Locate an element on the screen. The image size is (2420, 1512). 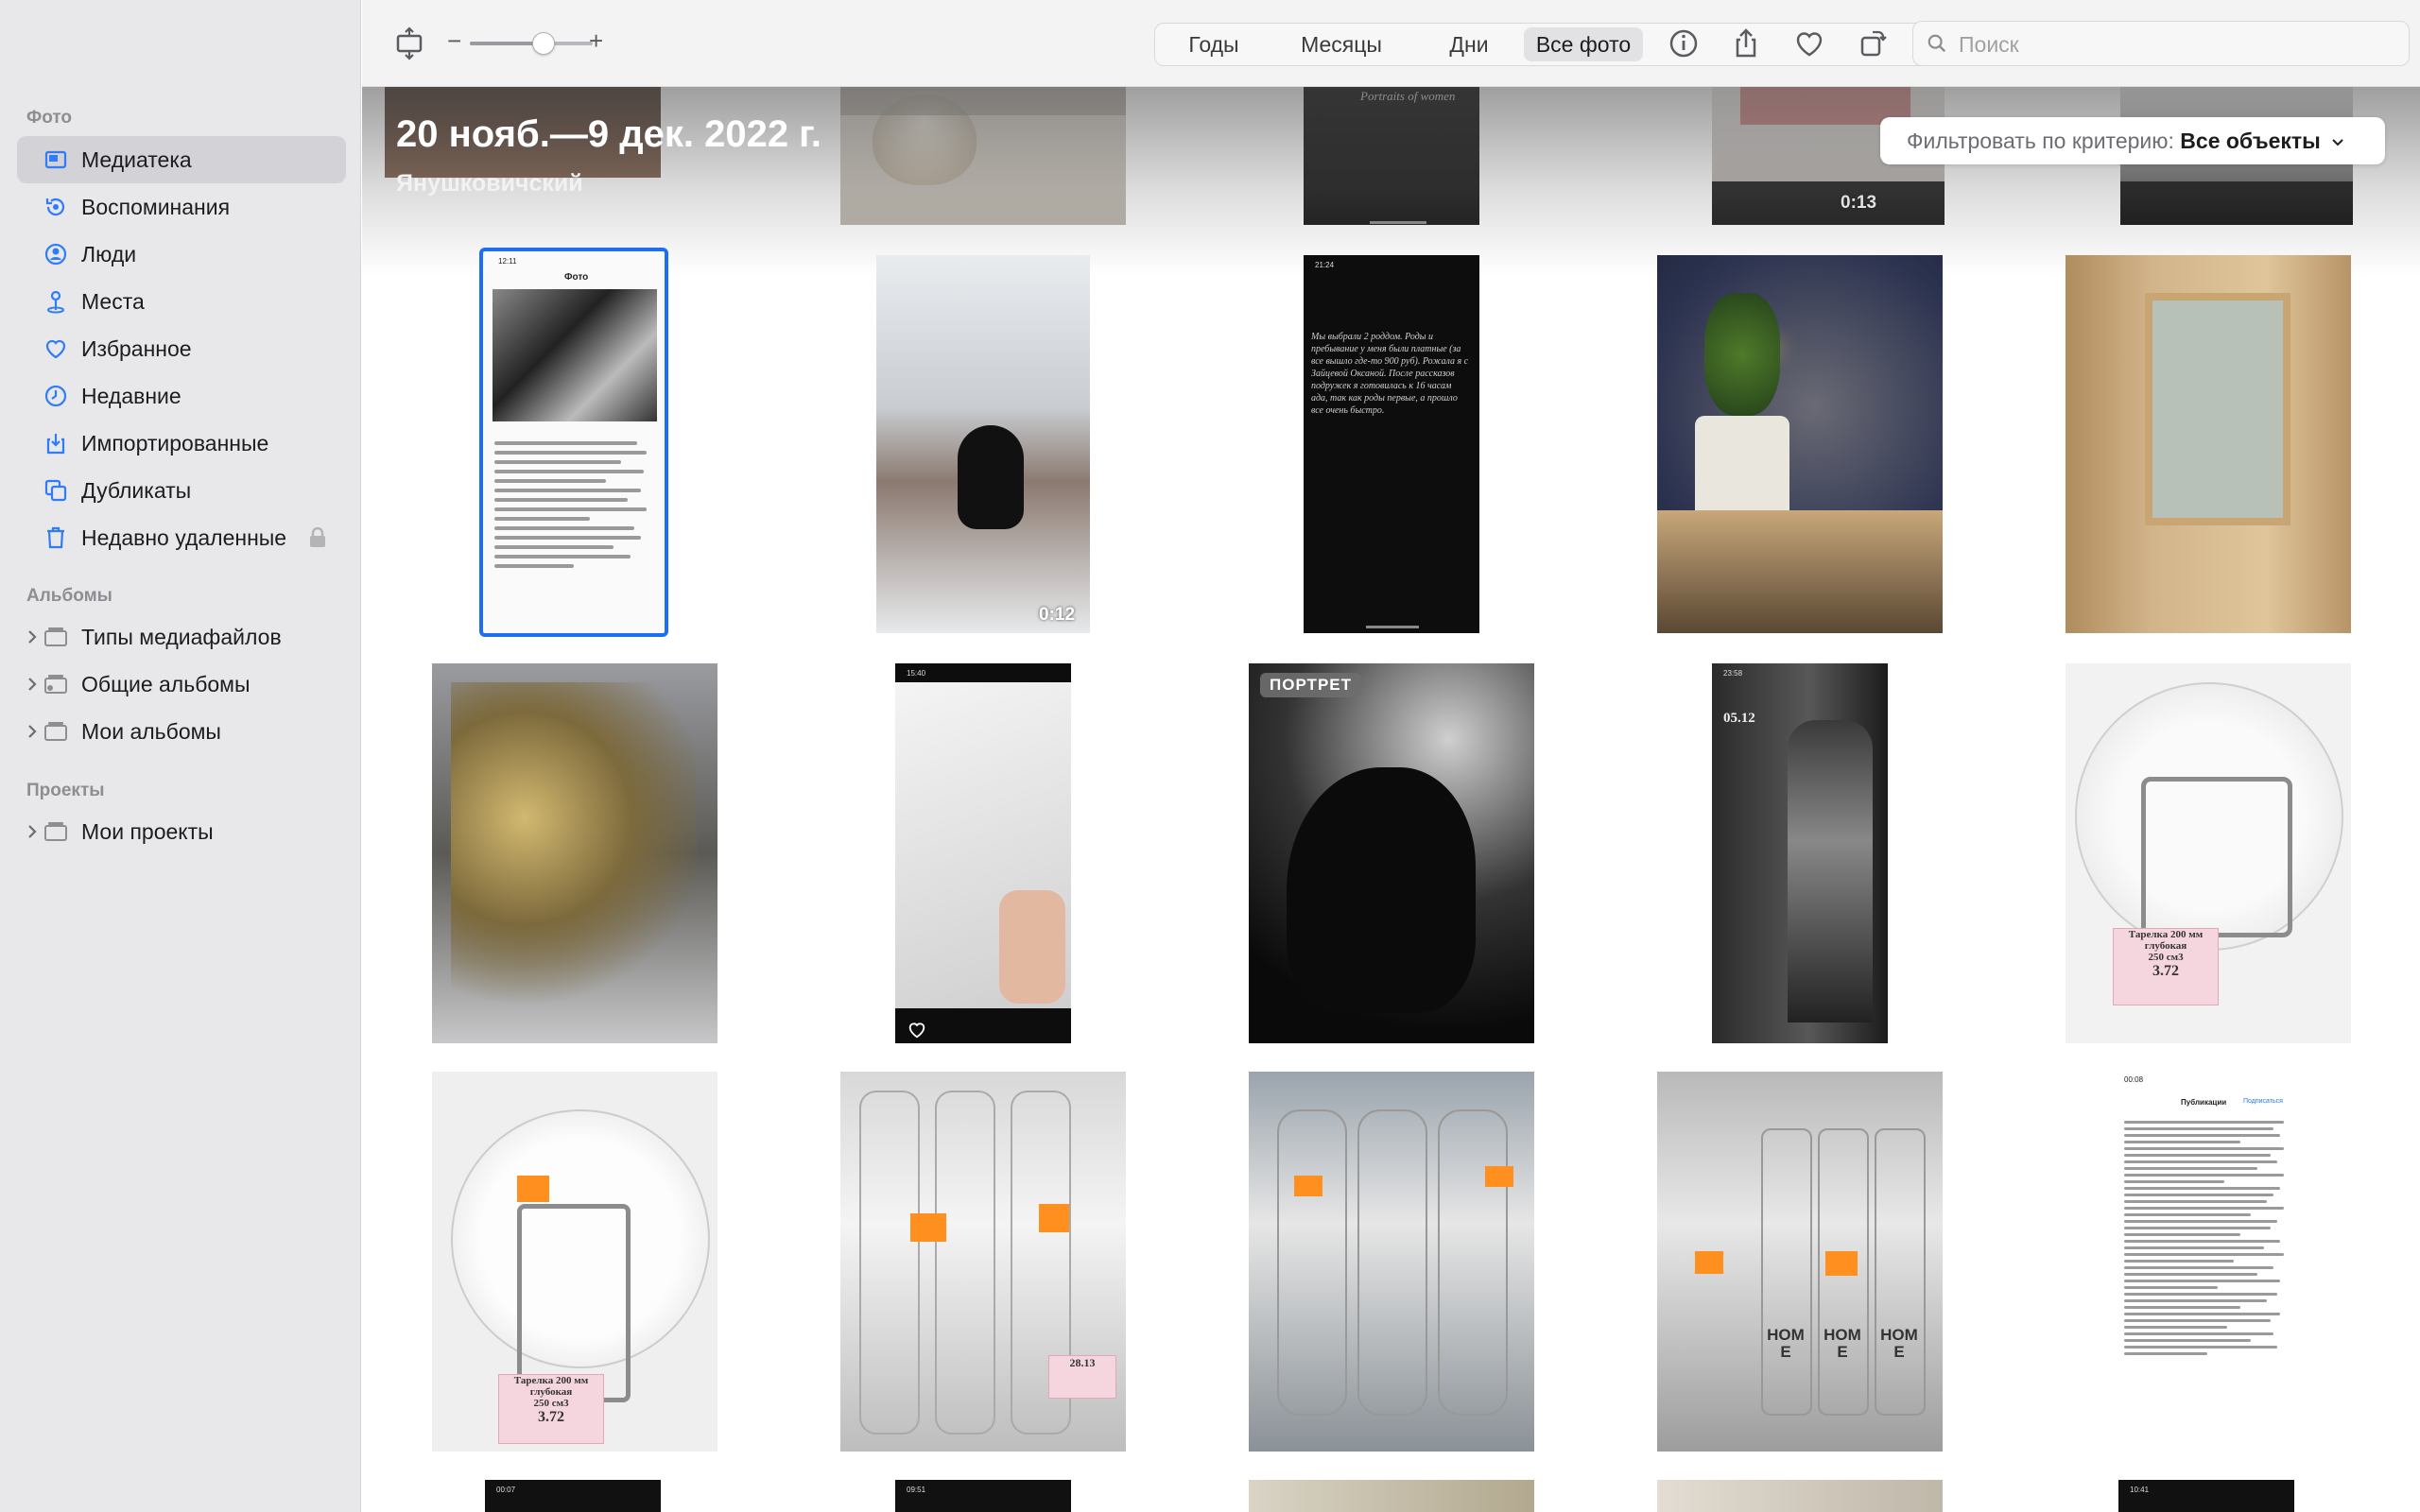
sidebar-item-my-projects: Мои проекты is located at coordinates (181, 831).